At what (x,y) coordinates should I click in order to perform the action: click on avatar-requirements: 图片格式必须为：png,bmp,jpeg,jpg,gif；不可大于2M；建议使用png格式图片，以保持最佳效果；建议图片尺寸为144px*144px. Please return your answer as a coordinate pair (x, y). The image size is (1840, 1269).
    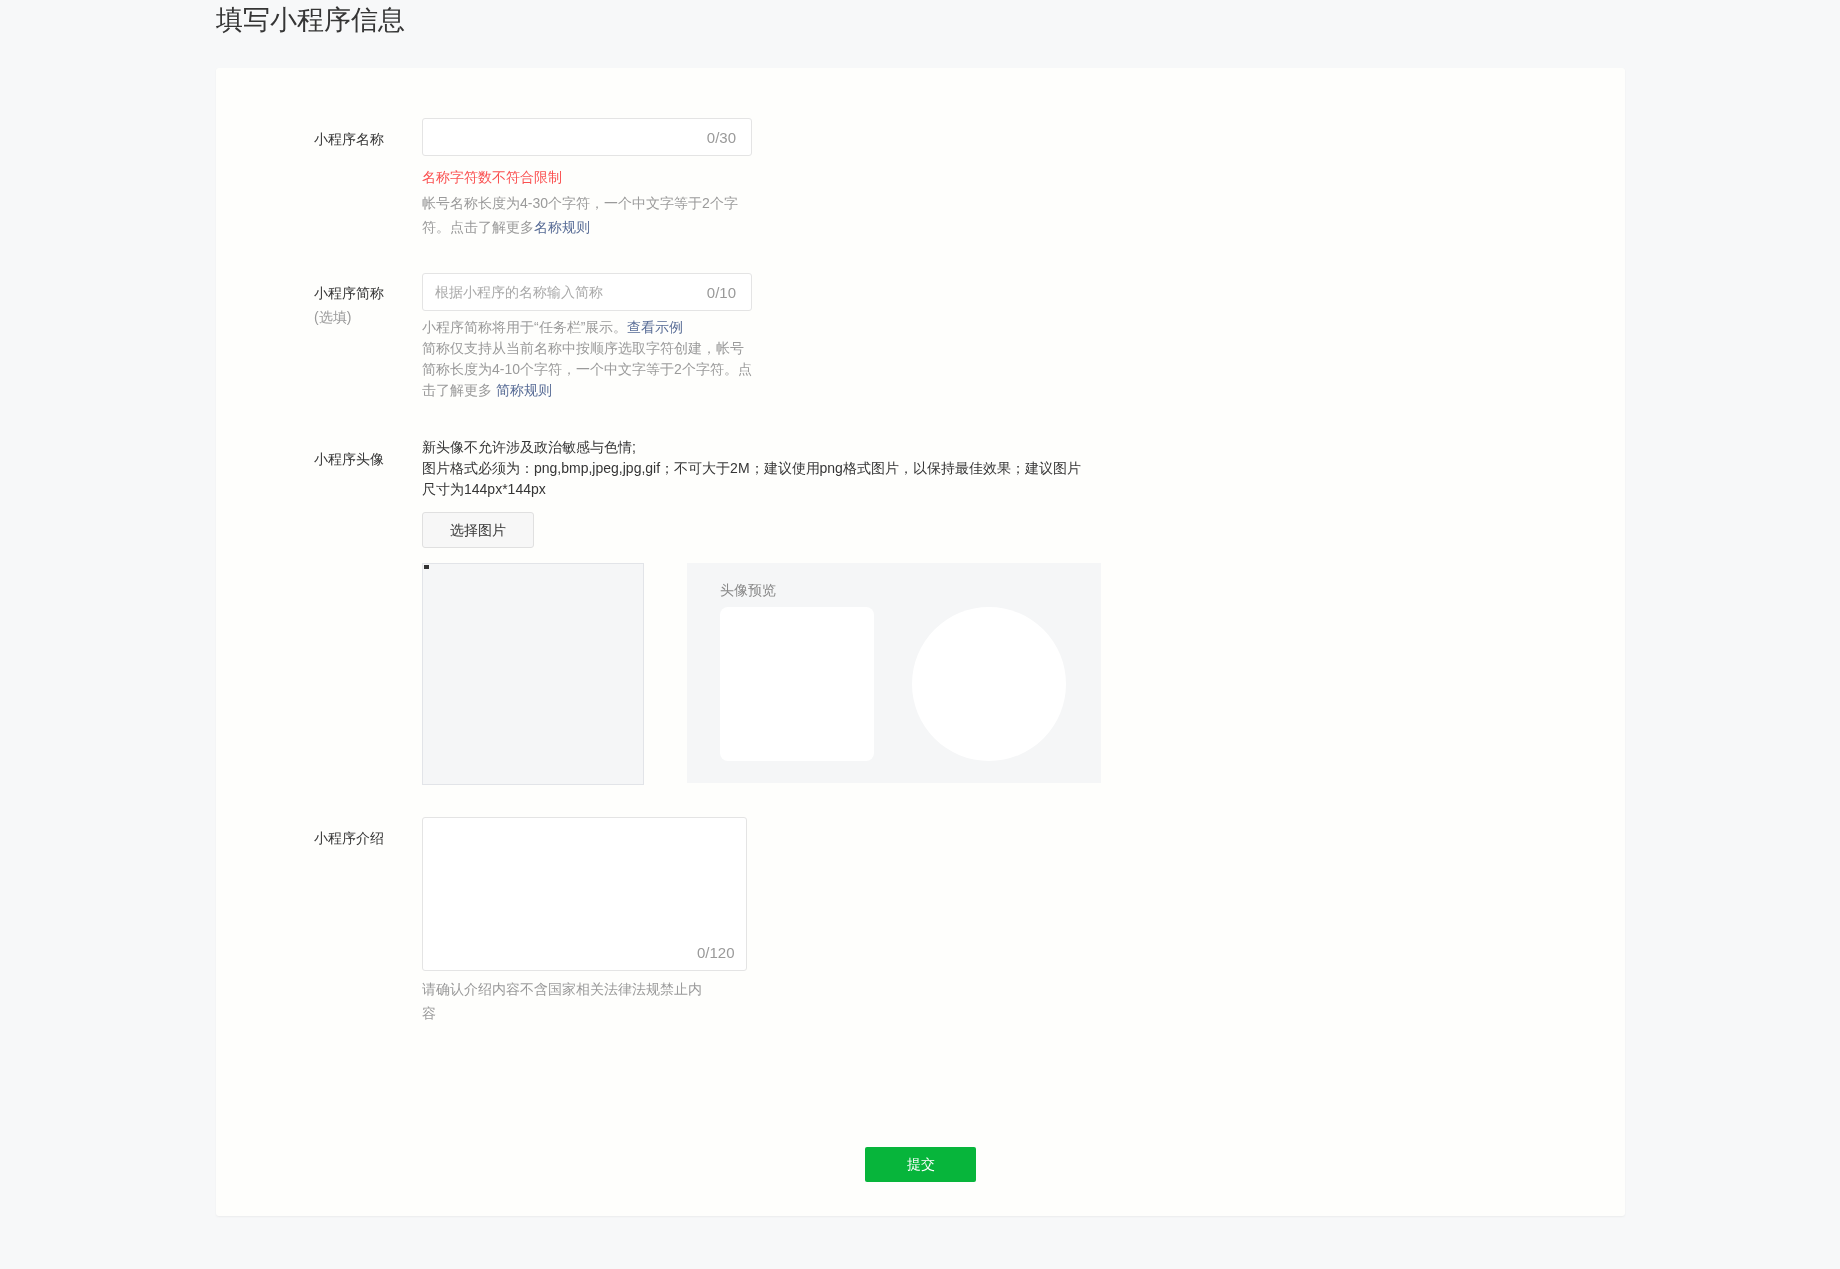
    Looking at the image, I should click on (752, 479).